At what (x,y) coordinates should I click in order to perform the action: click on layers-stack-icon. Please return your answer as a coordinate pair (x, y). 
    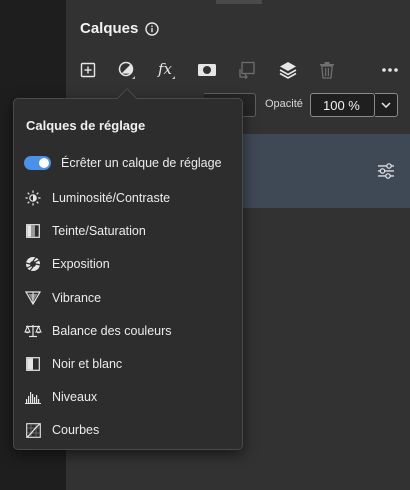
    Looking at the image, I should click on (288, 70).